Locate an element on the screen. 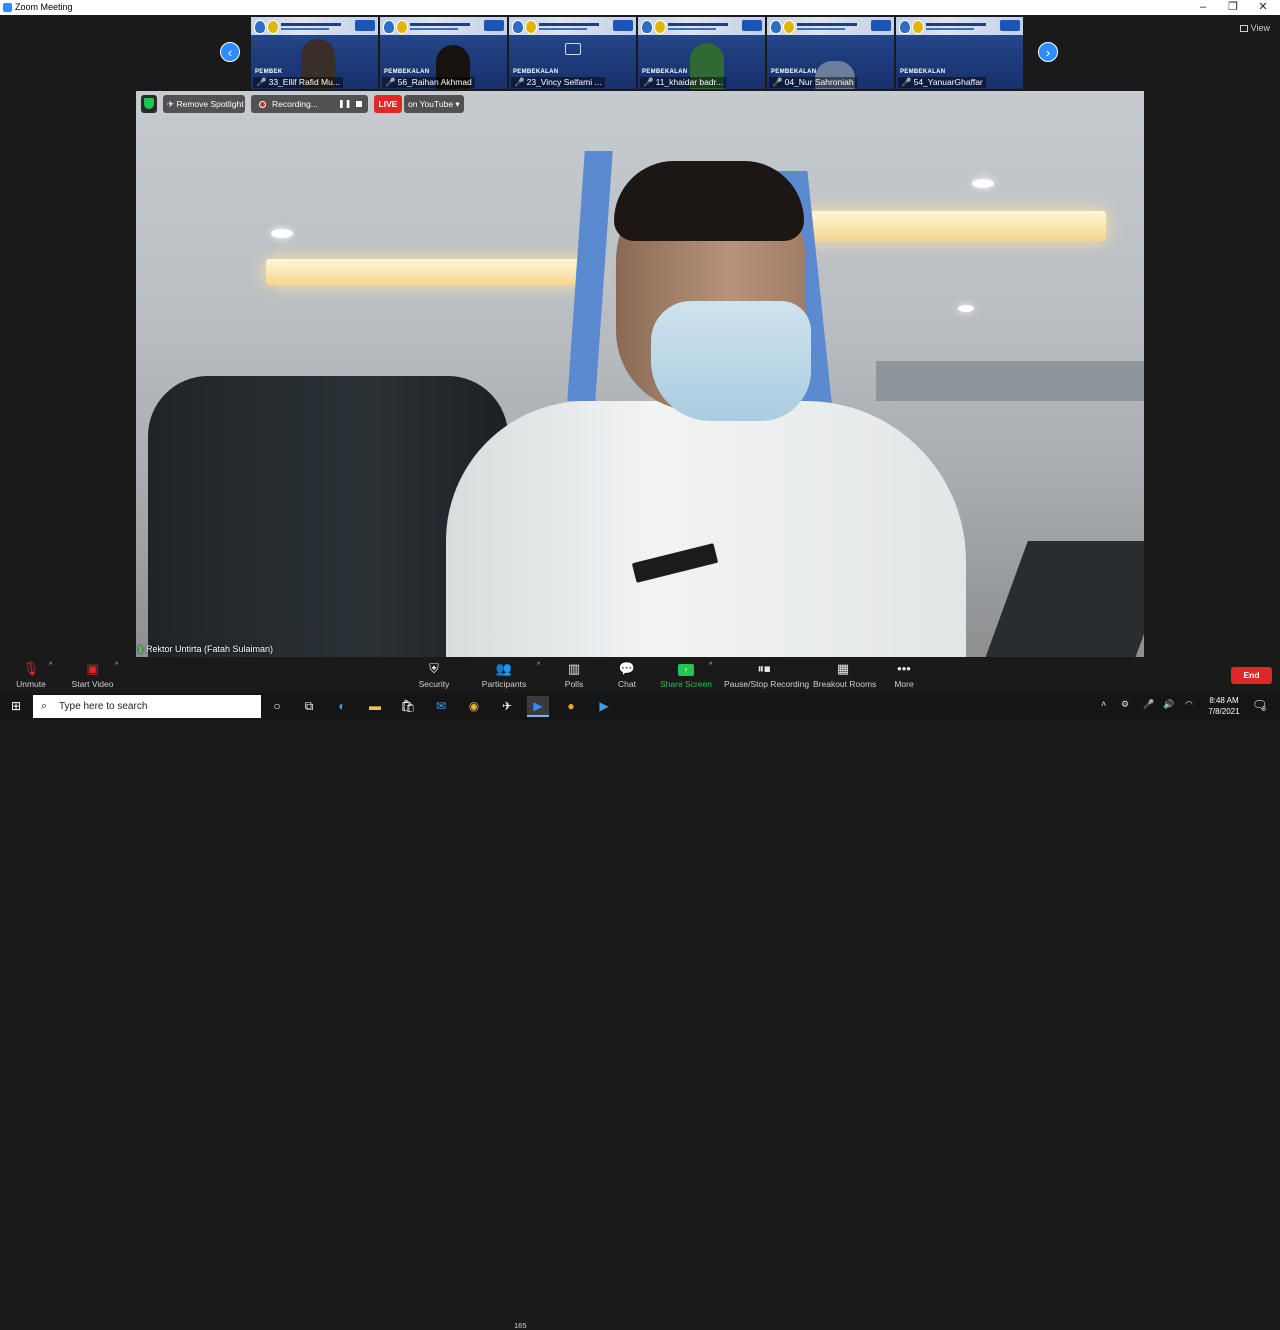 Image resolution: width=1280 pixels, height=1330 pixels. breakout-rooms-button: ▦ Breakout Rooms is located at coordinates (844, 675).